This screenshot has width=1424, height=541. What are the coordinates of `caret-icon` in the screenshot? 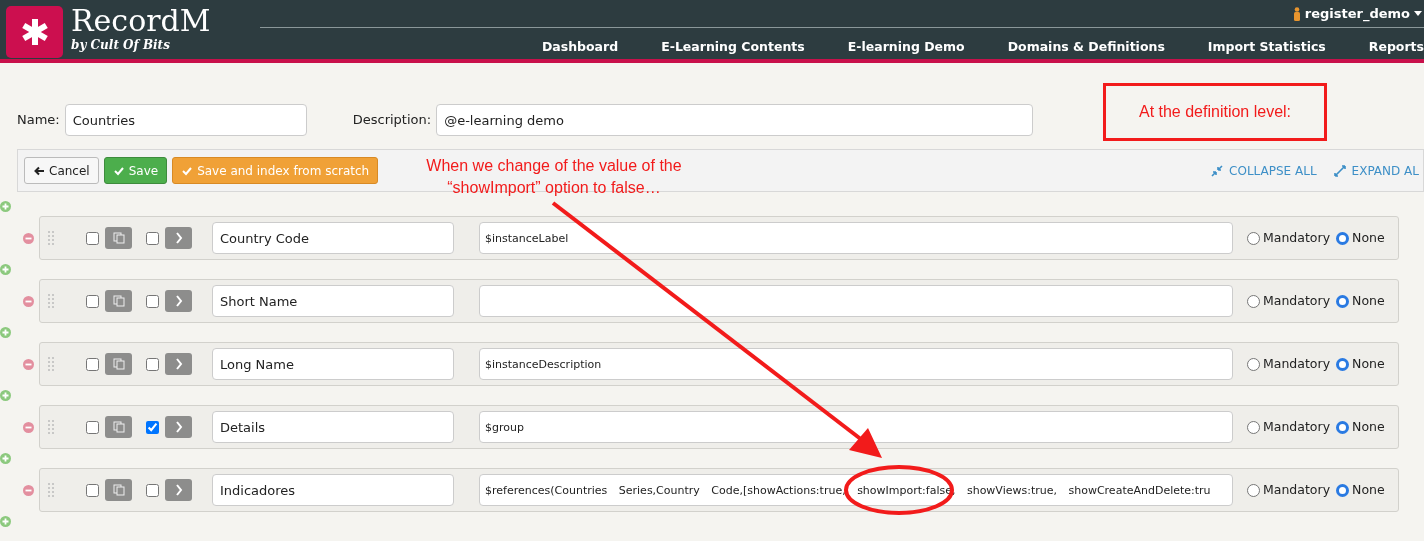 It's located at (1418, 13).